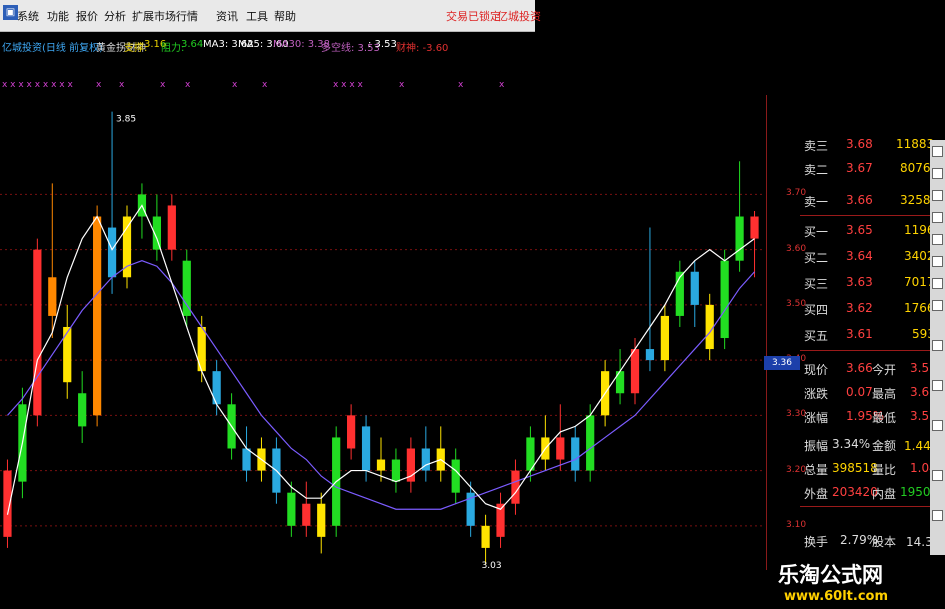 This screenshot has height=609, width=945. What do you see at coordinates (473, 16) in the screenshot?
I see `trade-lock-status: 交易已锁定` at bounding box center [473, 16].